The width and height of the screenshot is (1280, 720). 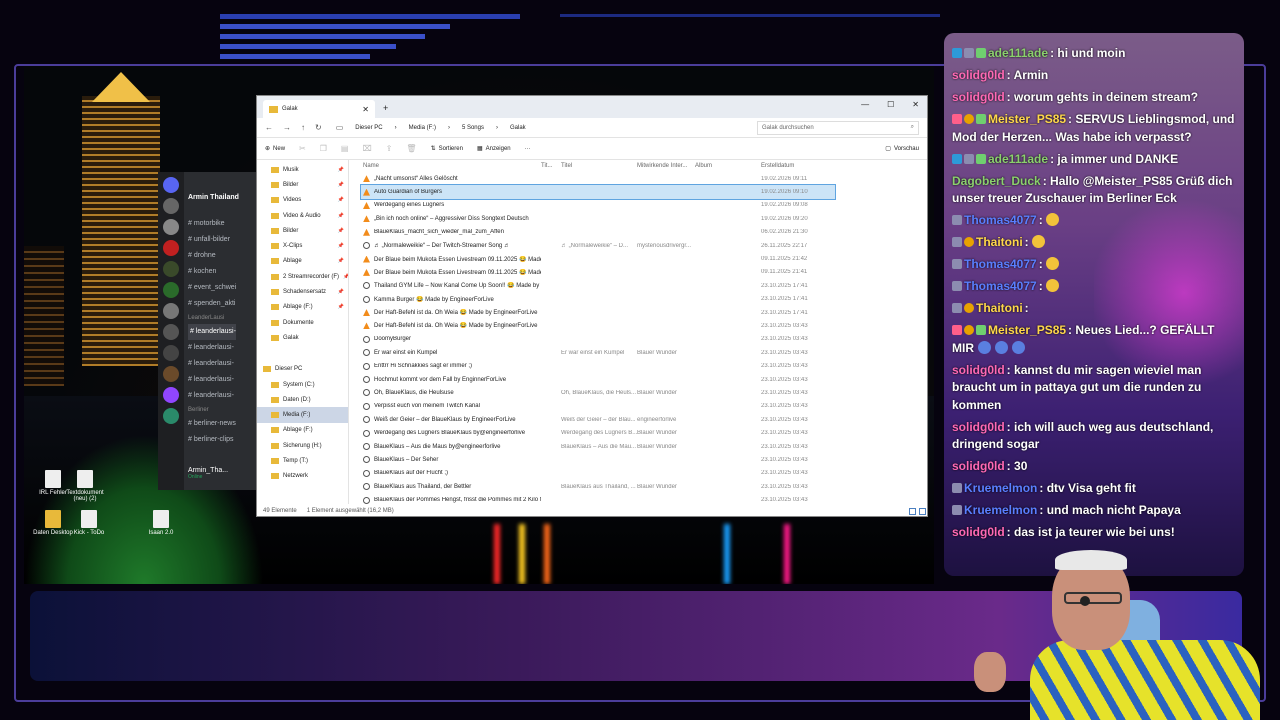 I want to click on file-row: Auto Guardian of Burgers 19.02.2026 09:10, so click(x=598, y=192).